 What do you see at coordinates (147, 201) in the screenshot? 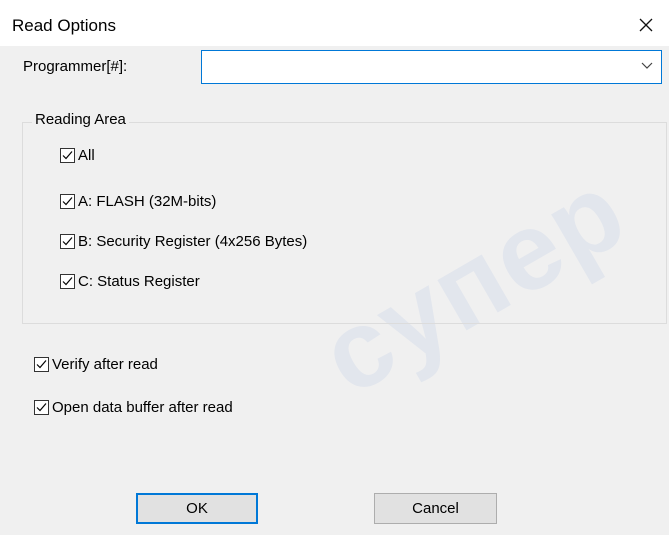
I see `checkbox-flash-label: A: FLASH (32M-bits)` at bounding box center [147, 201].